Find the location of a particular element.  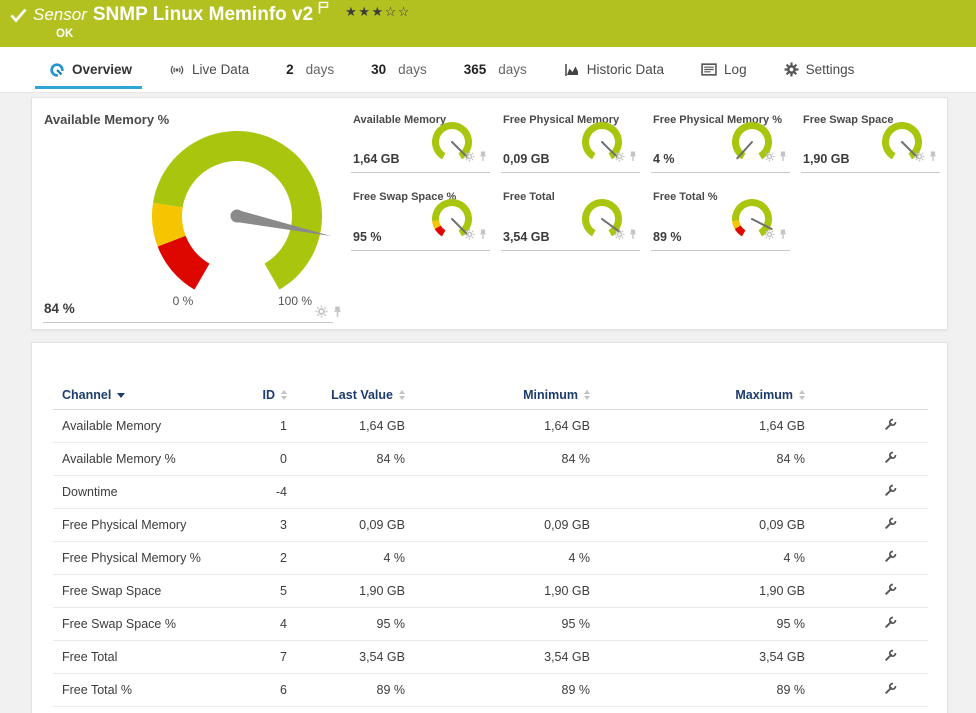

column-header-minimum: Minimum is located at coordinates (497, 395).